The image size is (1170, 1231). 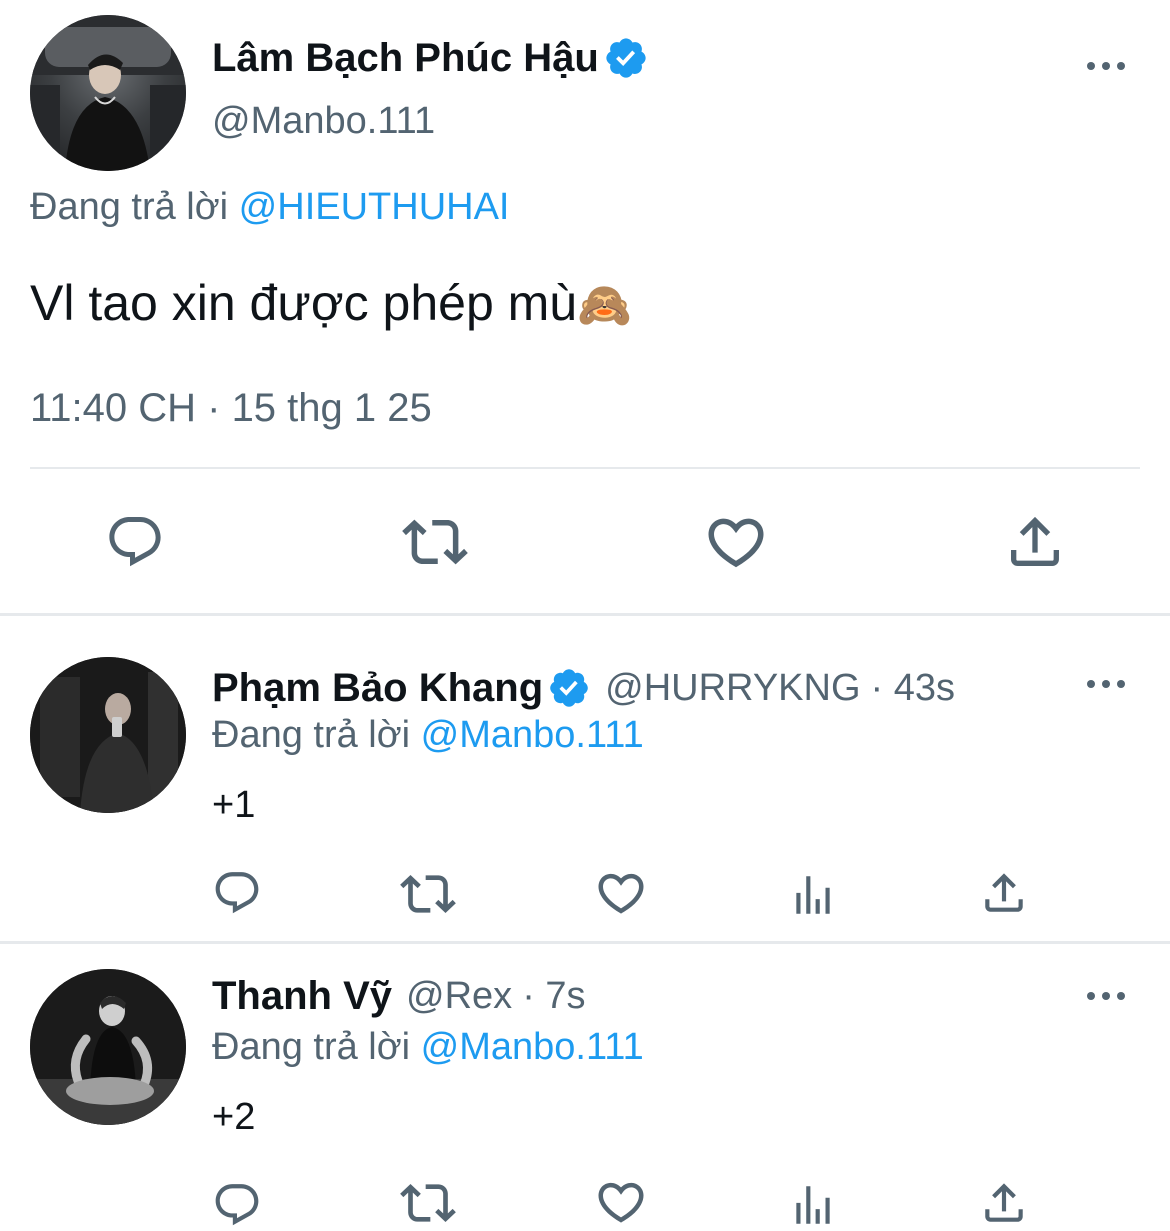 I want to click on replying-to-line: Đang trả lời @HIEUTHUHAI, so click(x=269, y=207).